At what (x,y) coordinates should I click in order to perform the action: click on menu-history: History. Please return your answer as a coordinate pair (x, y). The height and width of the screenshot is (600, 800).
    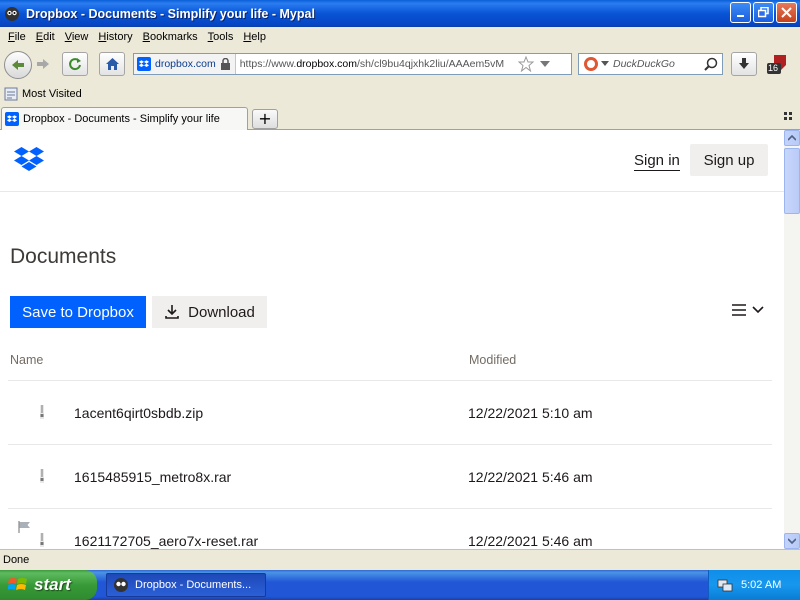
    Looking at the image, I should click on (115, 37).